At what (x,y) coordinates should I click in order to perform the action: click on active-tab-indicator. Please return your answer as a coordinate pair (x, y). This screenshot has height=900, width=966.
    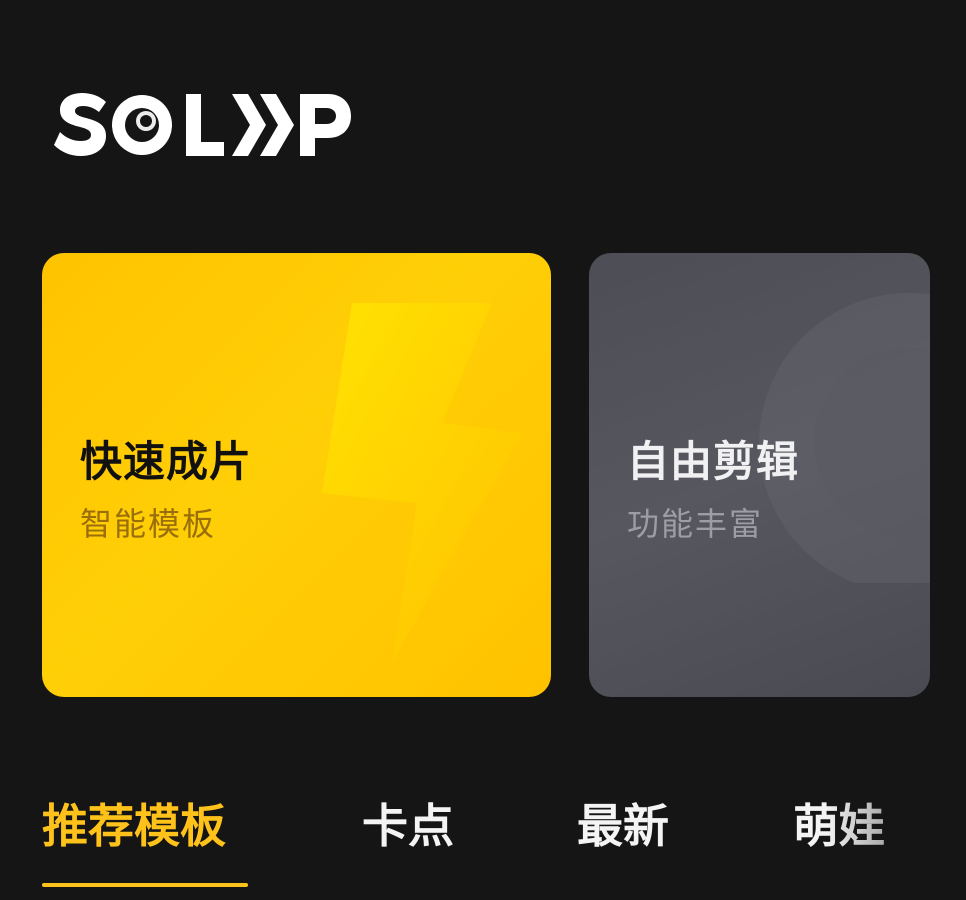
    Looking at the image, I should click on (145, 885).